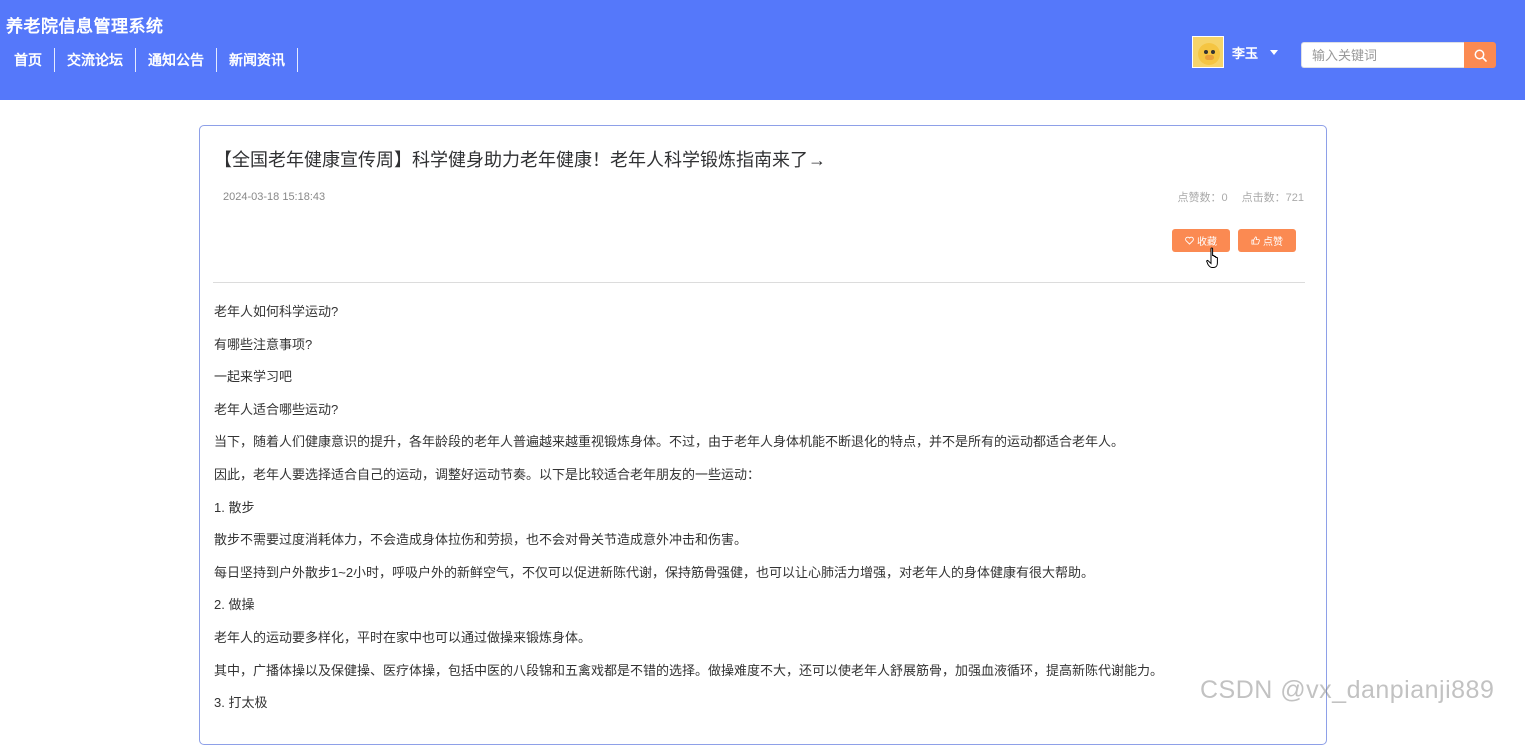 The width and height of the screenshot is (1525, 745). Describe the element at coordinates (1255, 240) in the screenshot. I see `thumbs-up-icon` at that location.